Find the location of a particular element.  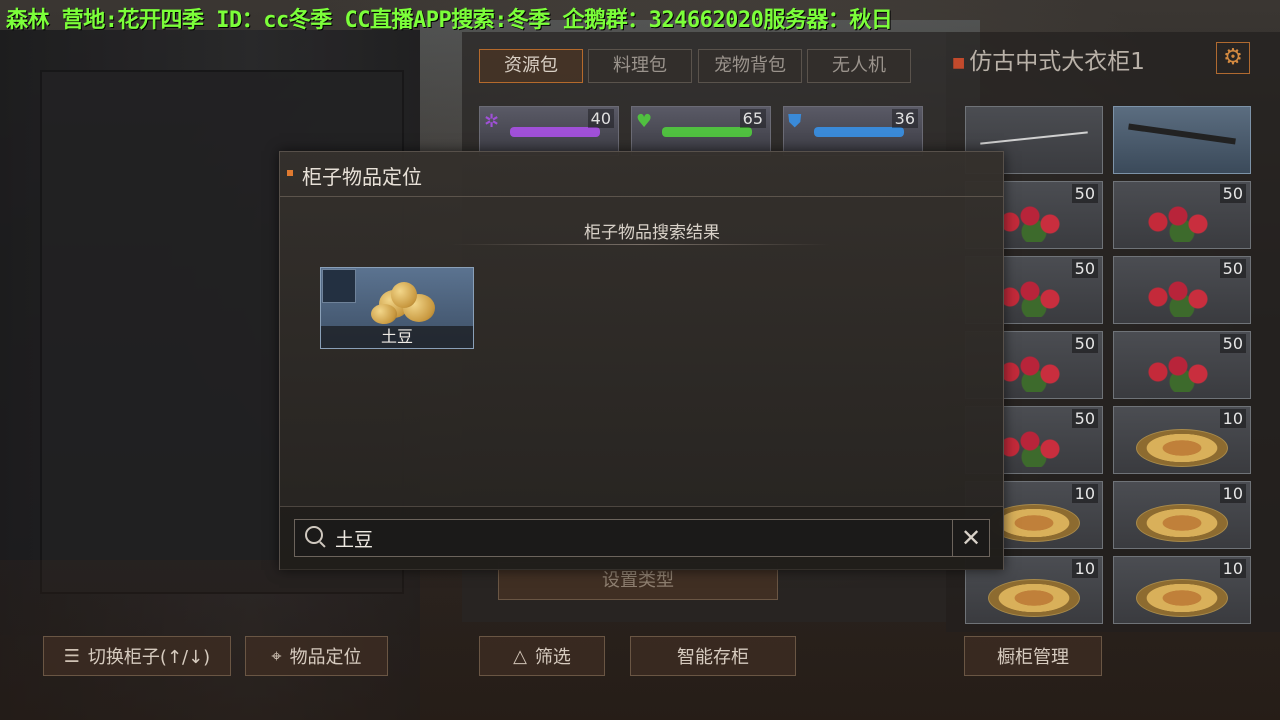

inventory-slot: ♥ 65 is located at coordinates (701, 131).